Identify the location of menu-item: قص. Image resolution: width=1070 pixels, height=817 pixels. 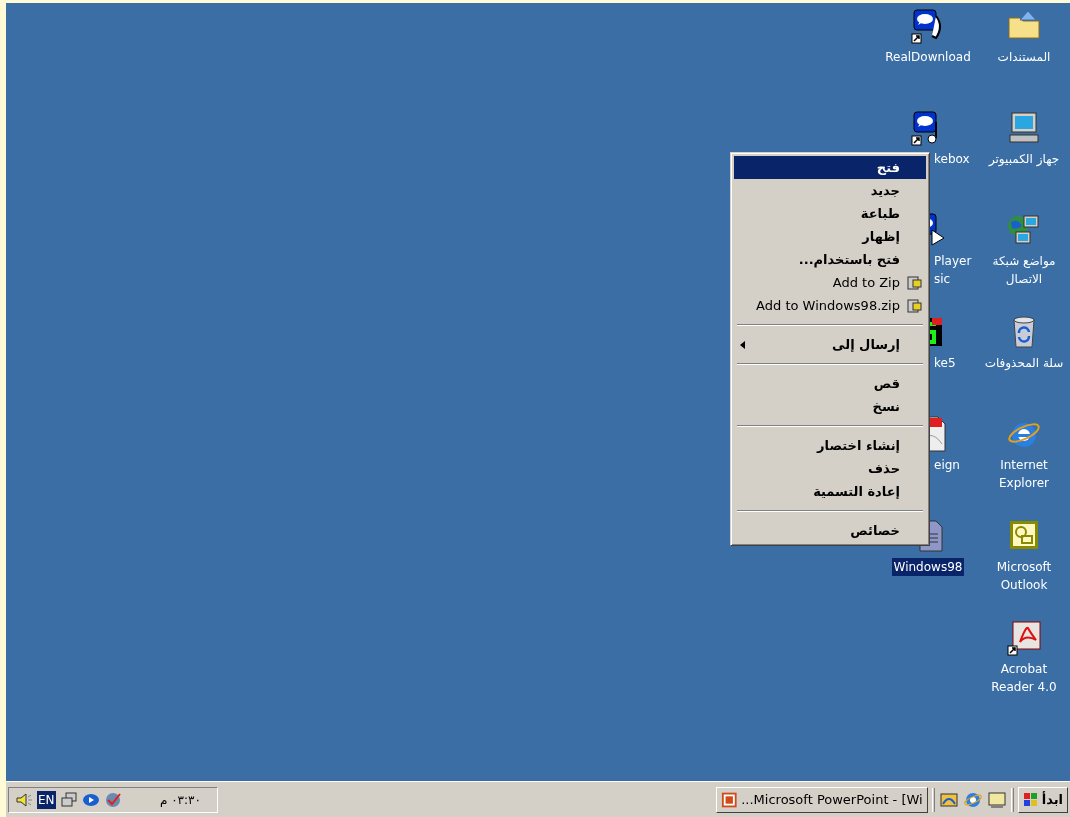
(830, 383).